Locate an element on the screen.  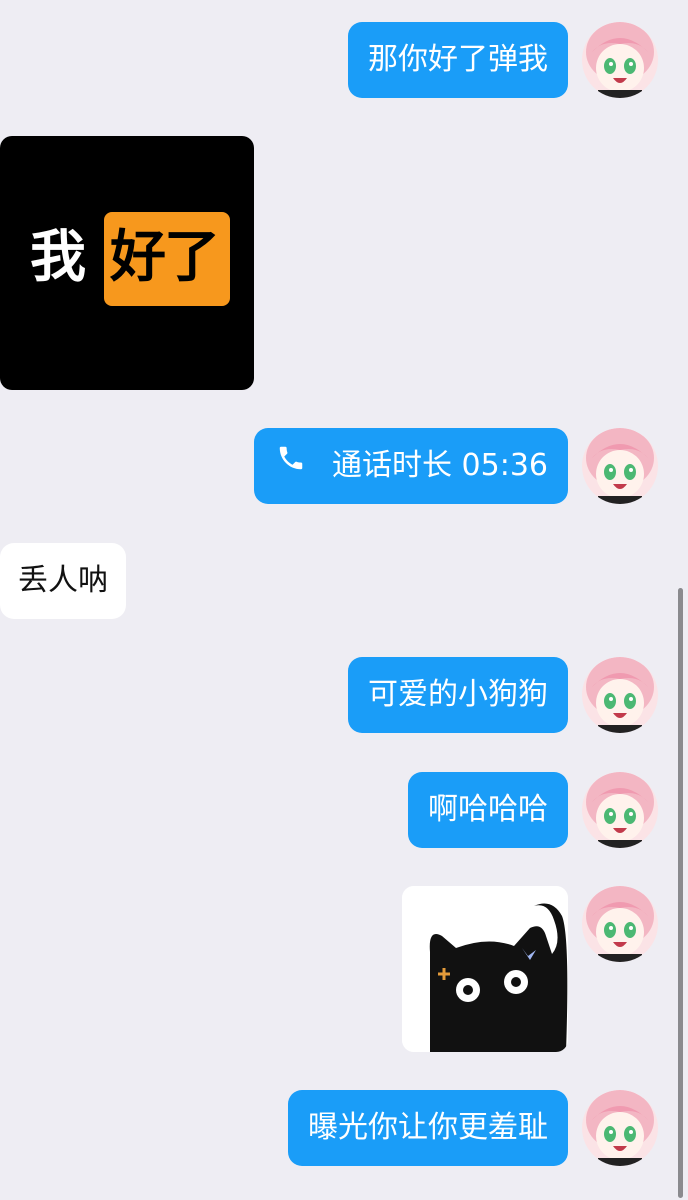
message-bubble-outgoing: 曝光你让你更羞耻 is located at coordinates (428, 1128).